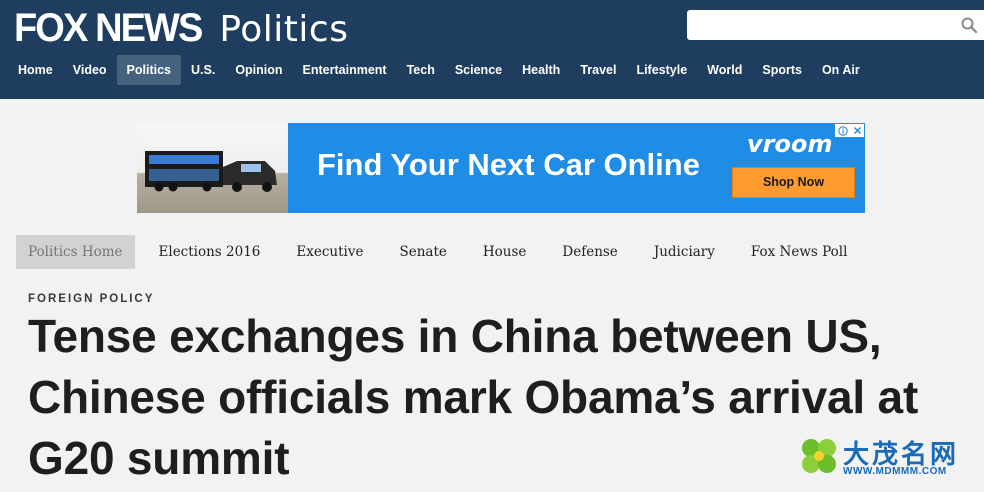 The image size is (984, 492). Describe the element at coordinates (90, 70) in the screenshot. I see `nav-item-video: Video` at that location.